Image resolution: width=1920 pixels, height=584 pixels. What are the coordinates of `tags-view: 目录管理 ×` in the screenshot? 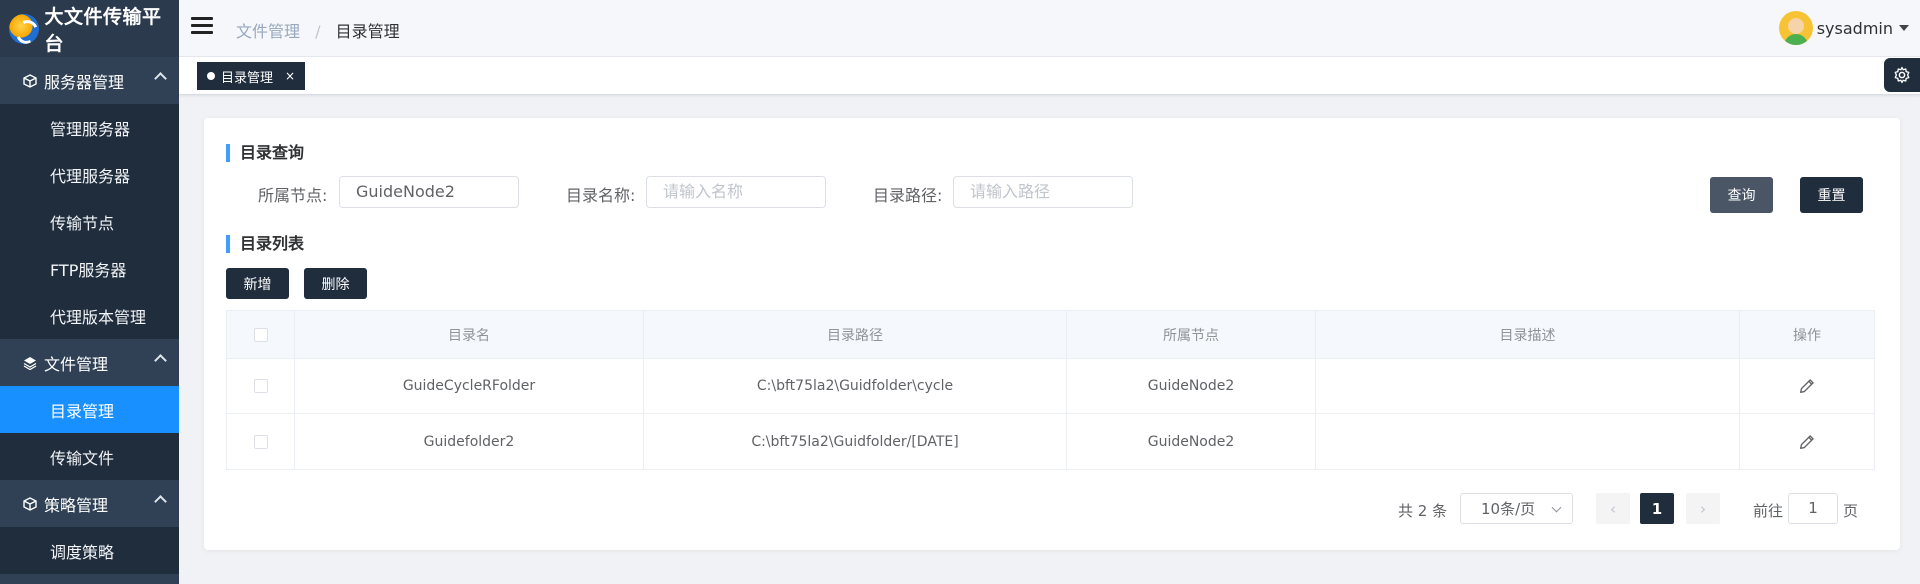 It's located at (1049, 76).